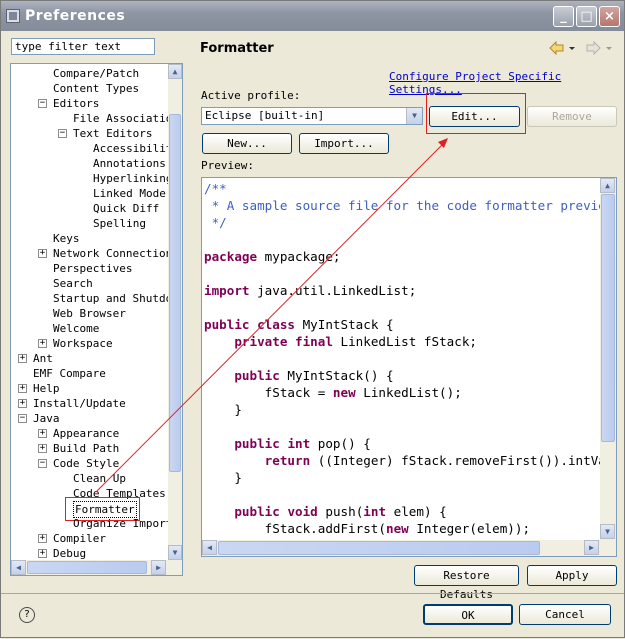 This screenshot has height=639, width=625. What do you see at coordinates (70, 553) in the screenshot?
I see `tree-item-label: Debug` at bounding box center [70, 553].